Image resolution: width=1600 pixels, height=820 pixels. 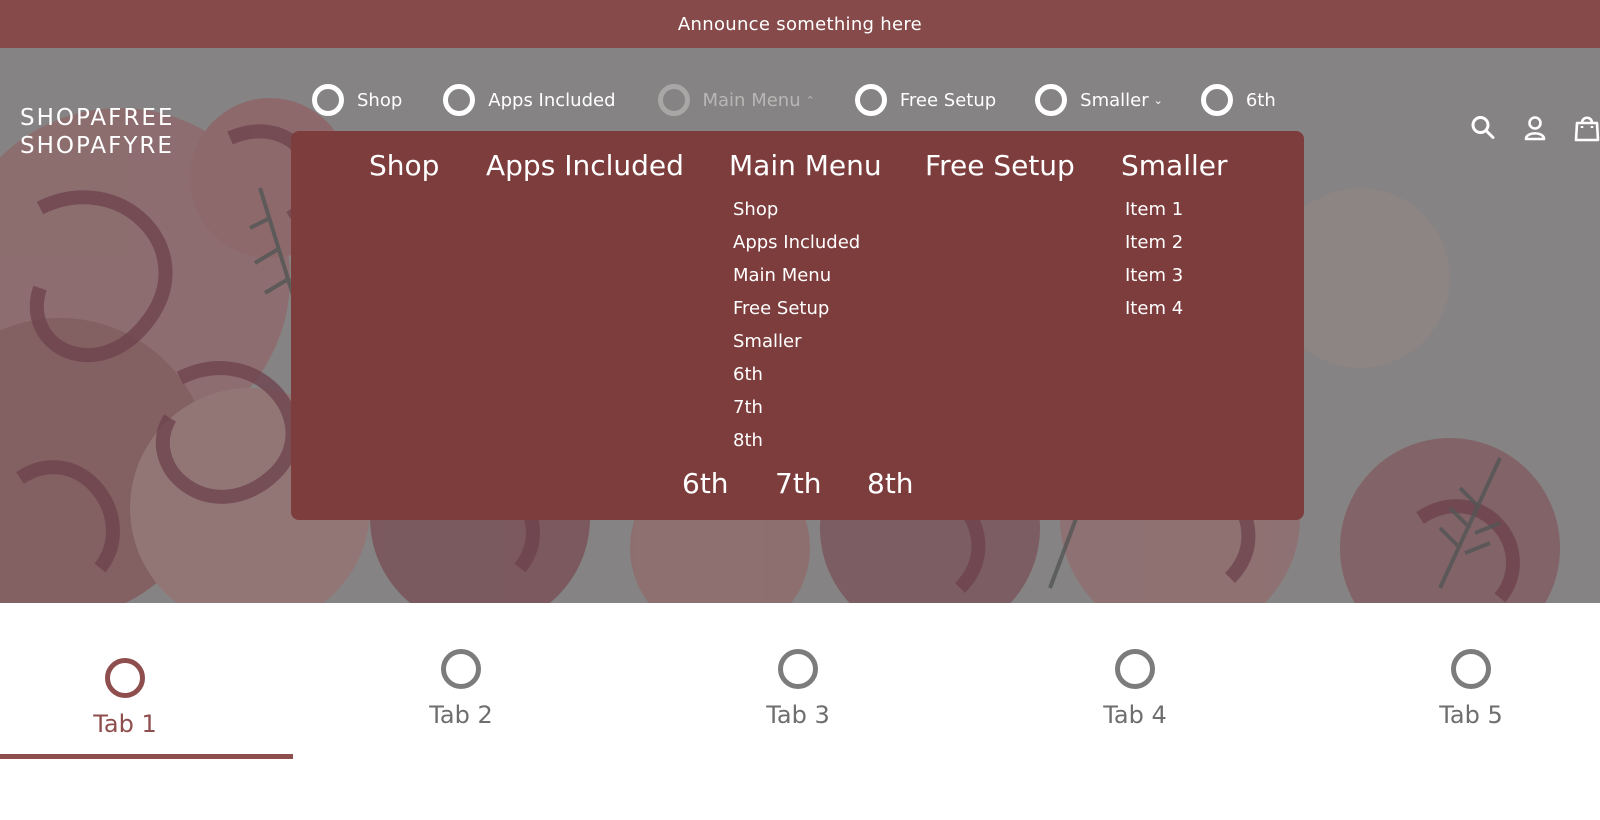 I want to click on nav-item-apps-included: Apps Included, so click(x=529, y=100).